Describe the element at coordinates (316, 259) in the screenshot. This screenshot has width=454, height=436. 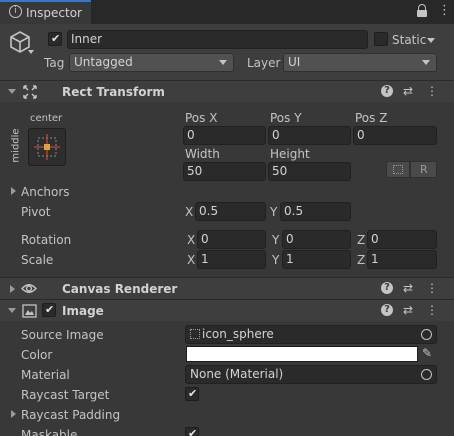
I see `scale-y-field: 1` at that location.